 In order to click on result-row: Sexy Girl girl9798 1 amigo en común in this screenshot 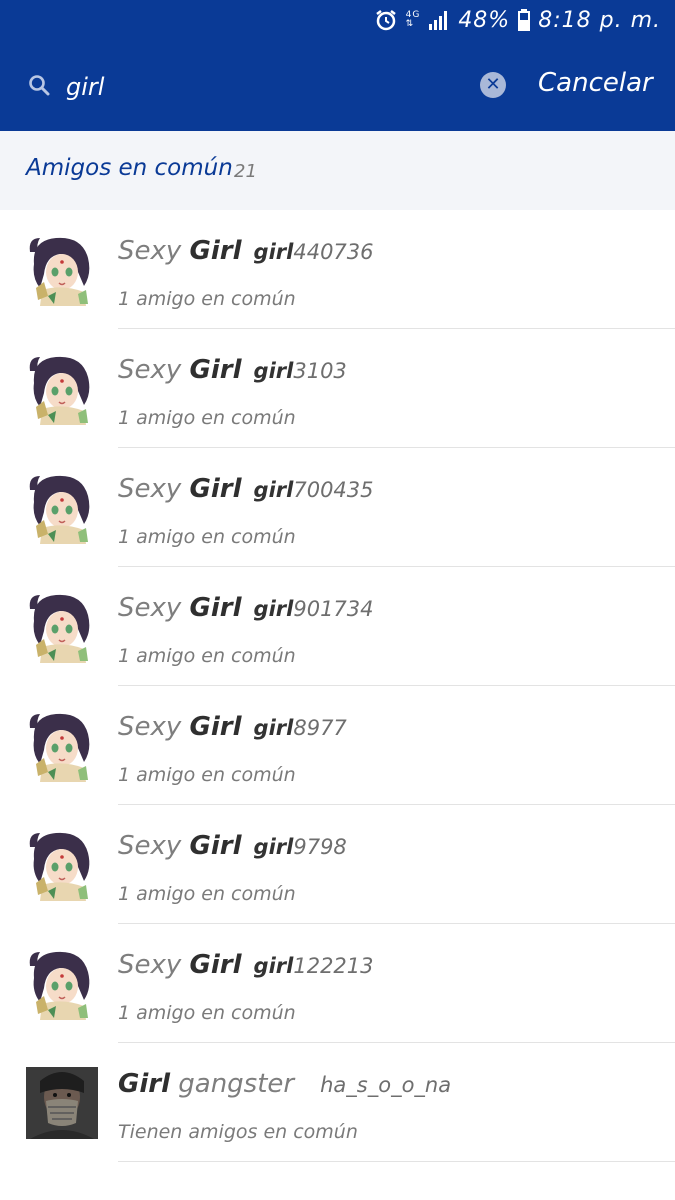, I will do `click(337, 864)`.